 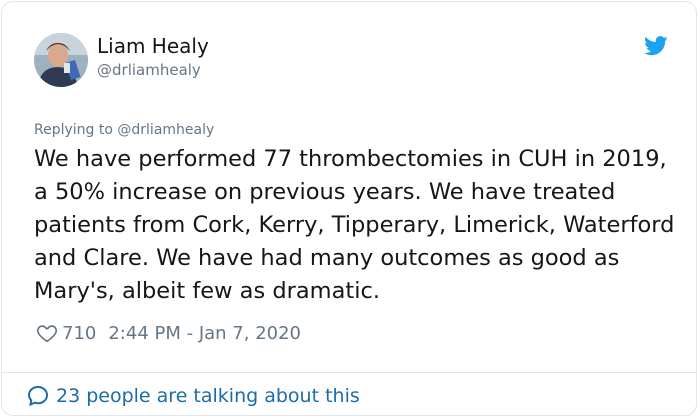 I want to click on replying-prefix: Replying to, so click(x=76, y=130).